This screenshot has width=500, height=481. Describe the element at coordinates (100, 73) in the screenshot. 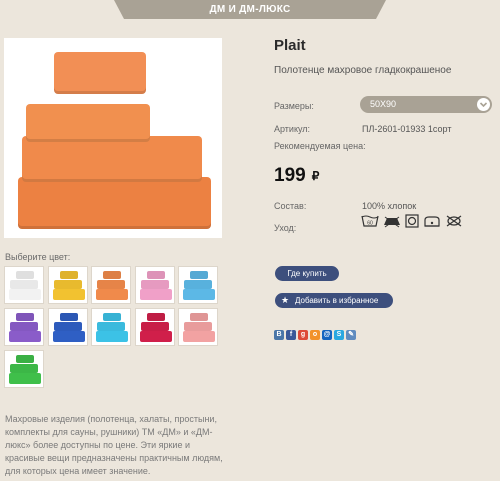

I see `towel-face` at that location.